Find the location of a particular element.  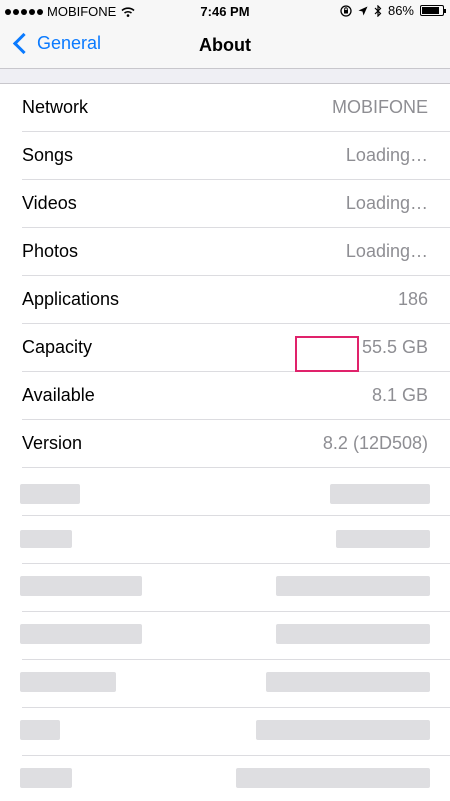

orientation-lock-icon is located at coordinates (346, 10).